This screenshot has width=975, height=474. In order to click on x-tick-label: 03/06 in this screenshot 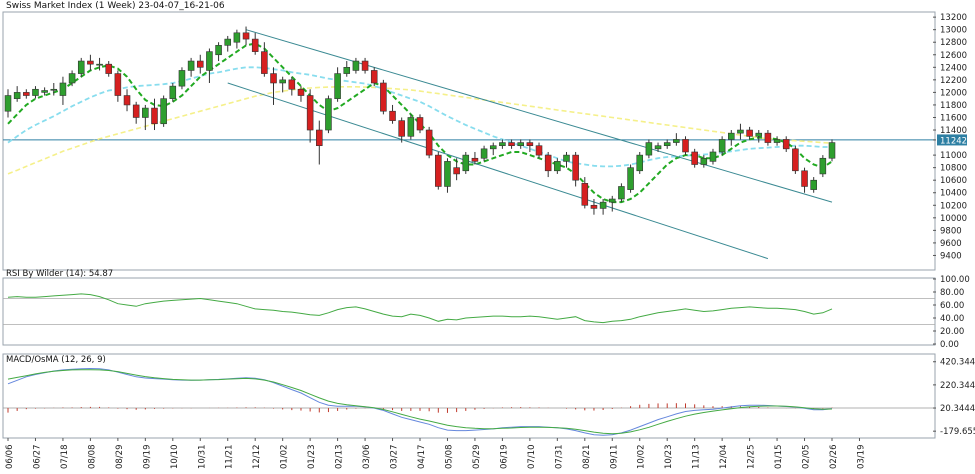, I will do `click(367, 457)`.